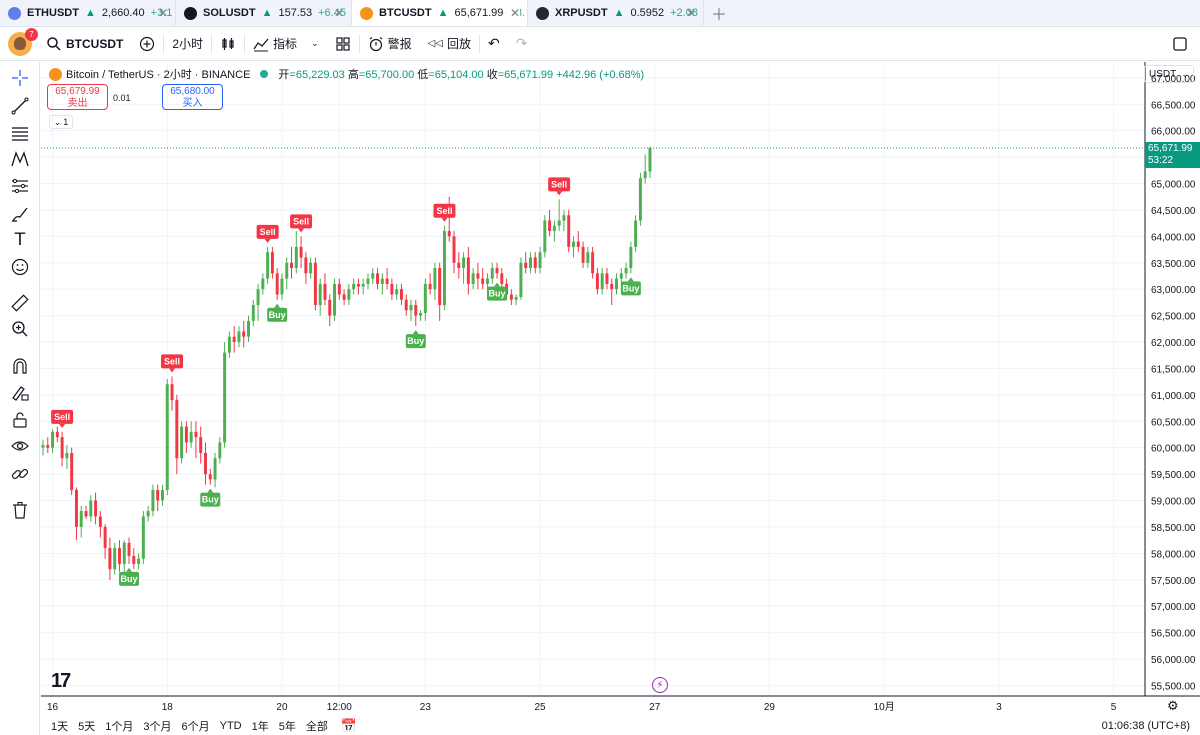 This screenshot has height=735, width=1200. I want to click on signal-pointer, so click(301, 230).